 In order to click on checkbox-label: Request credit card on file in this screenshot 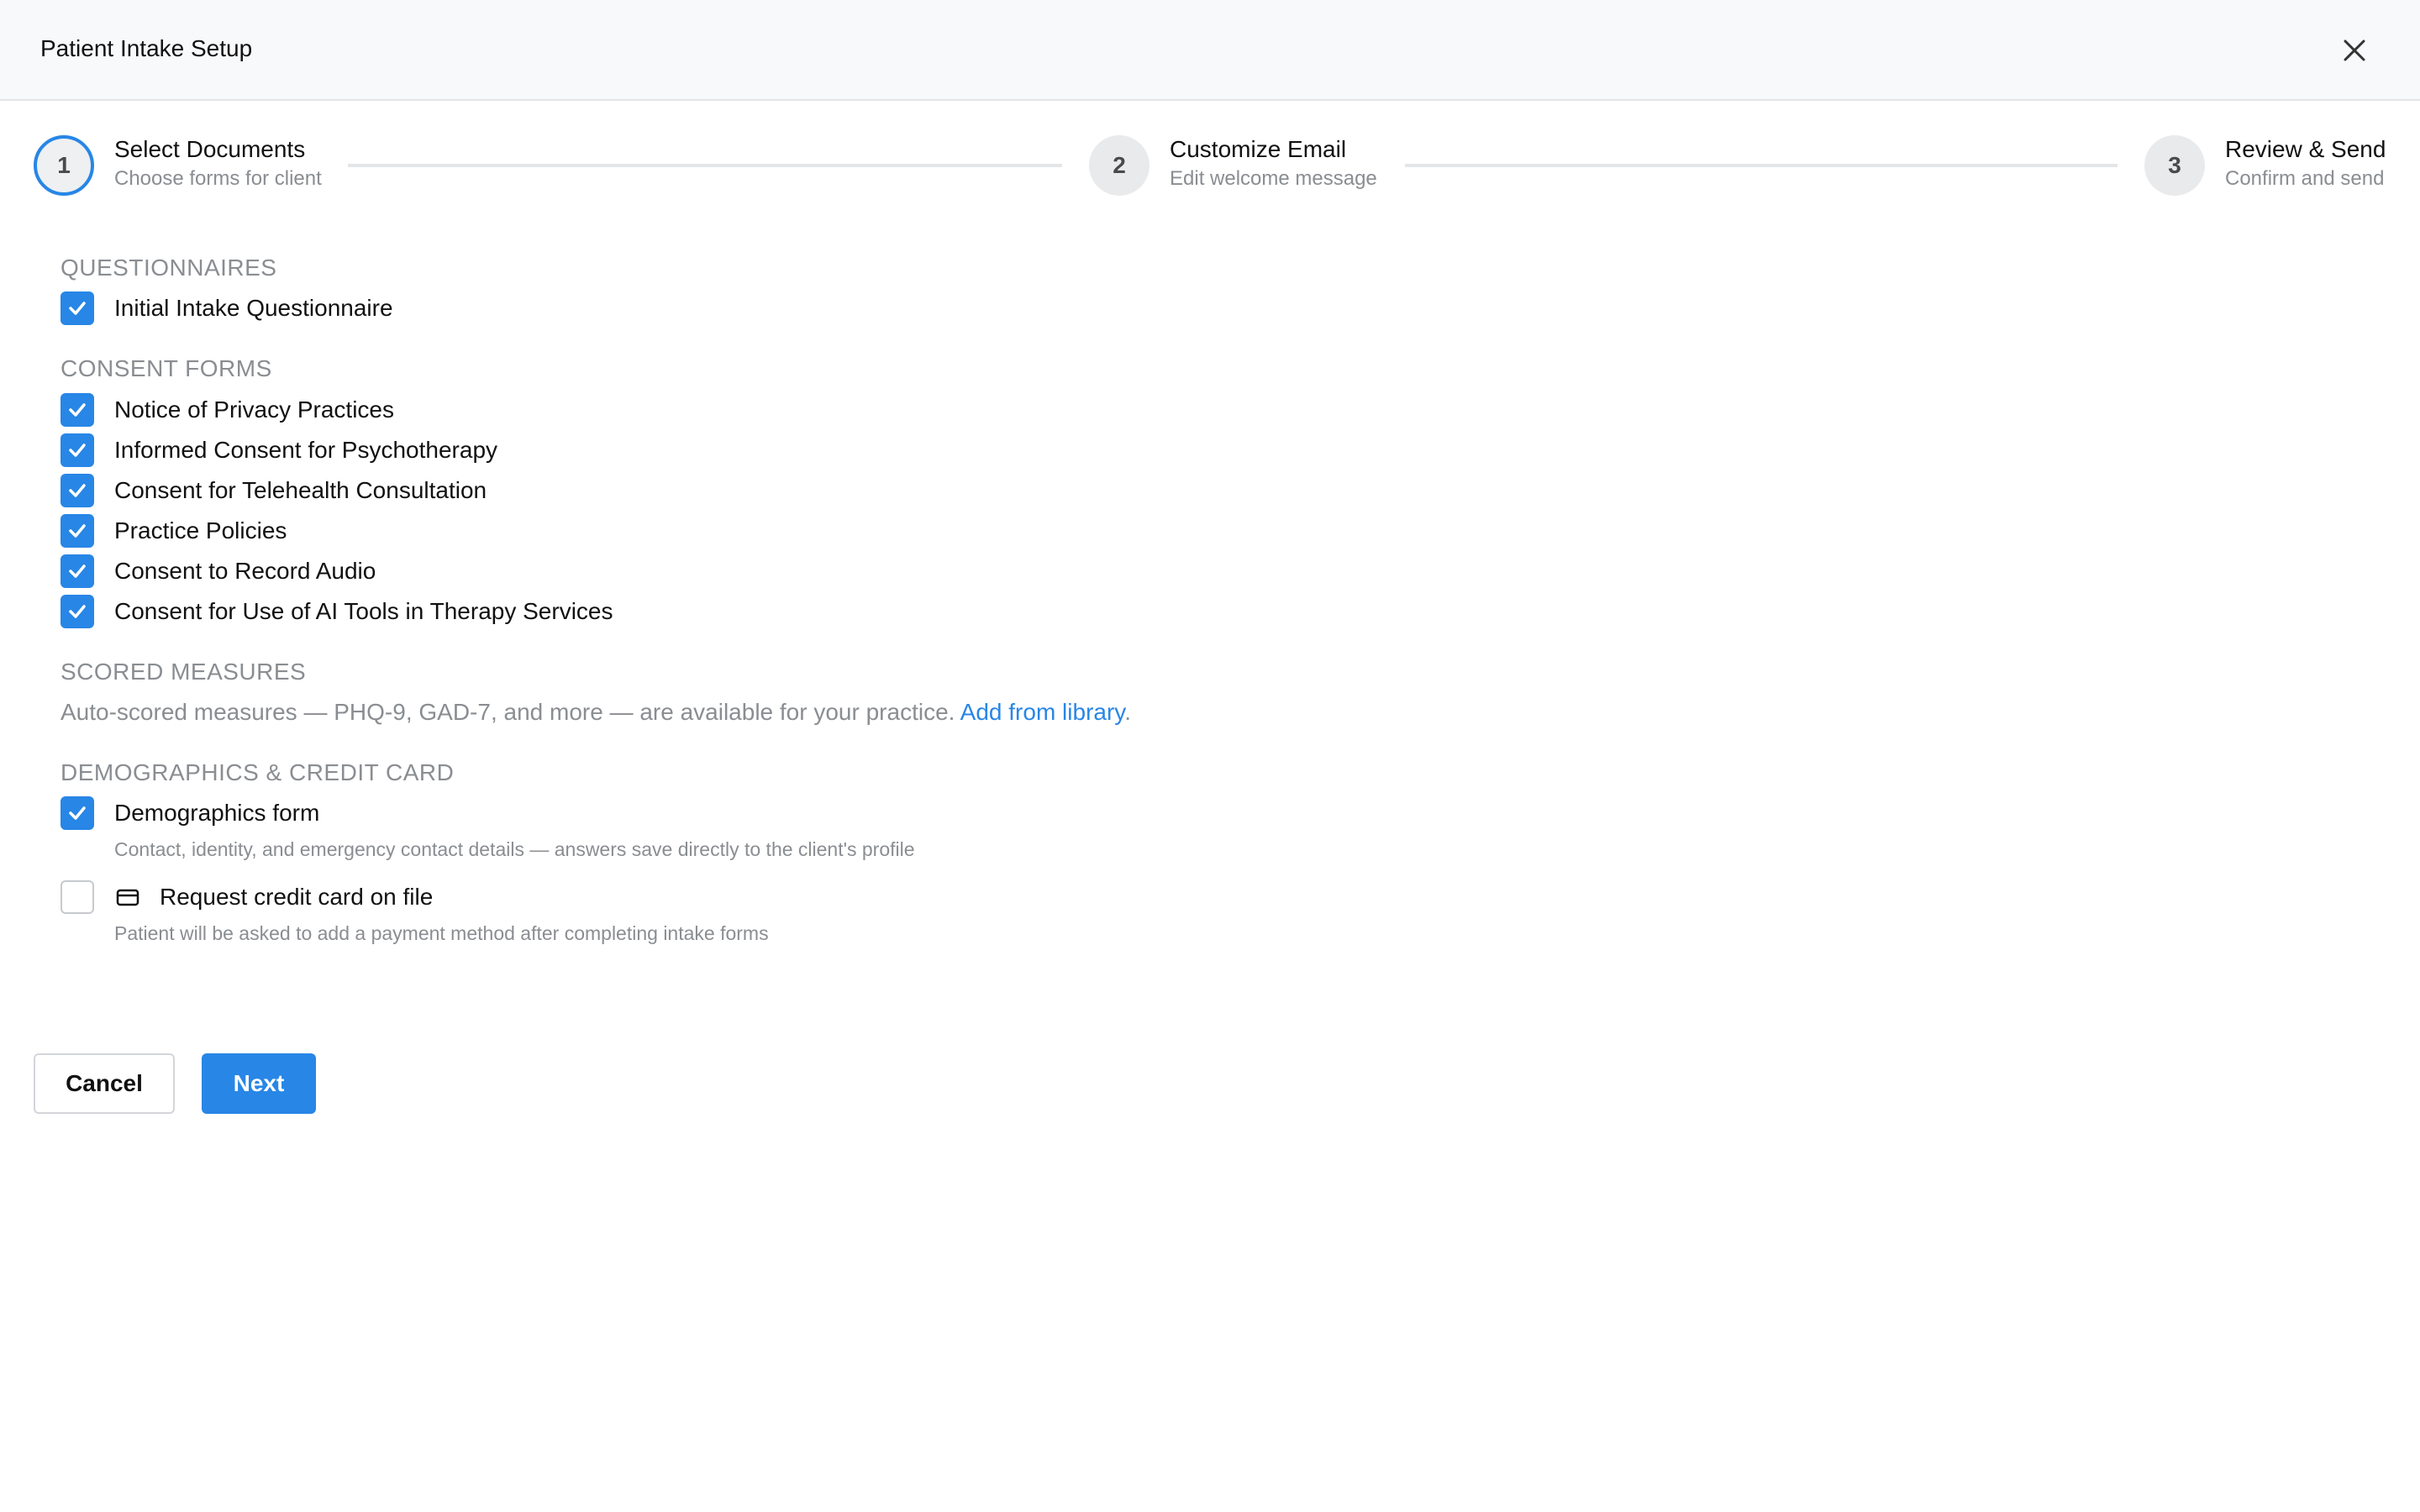, I will do `click(297, 897)`.